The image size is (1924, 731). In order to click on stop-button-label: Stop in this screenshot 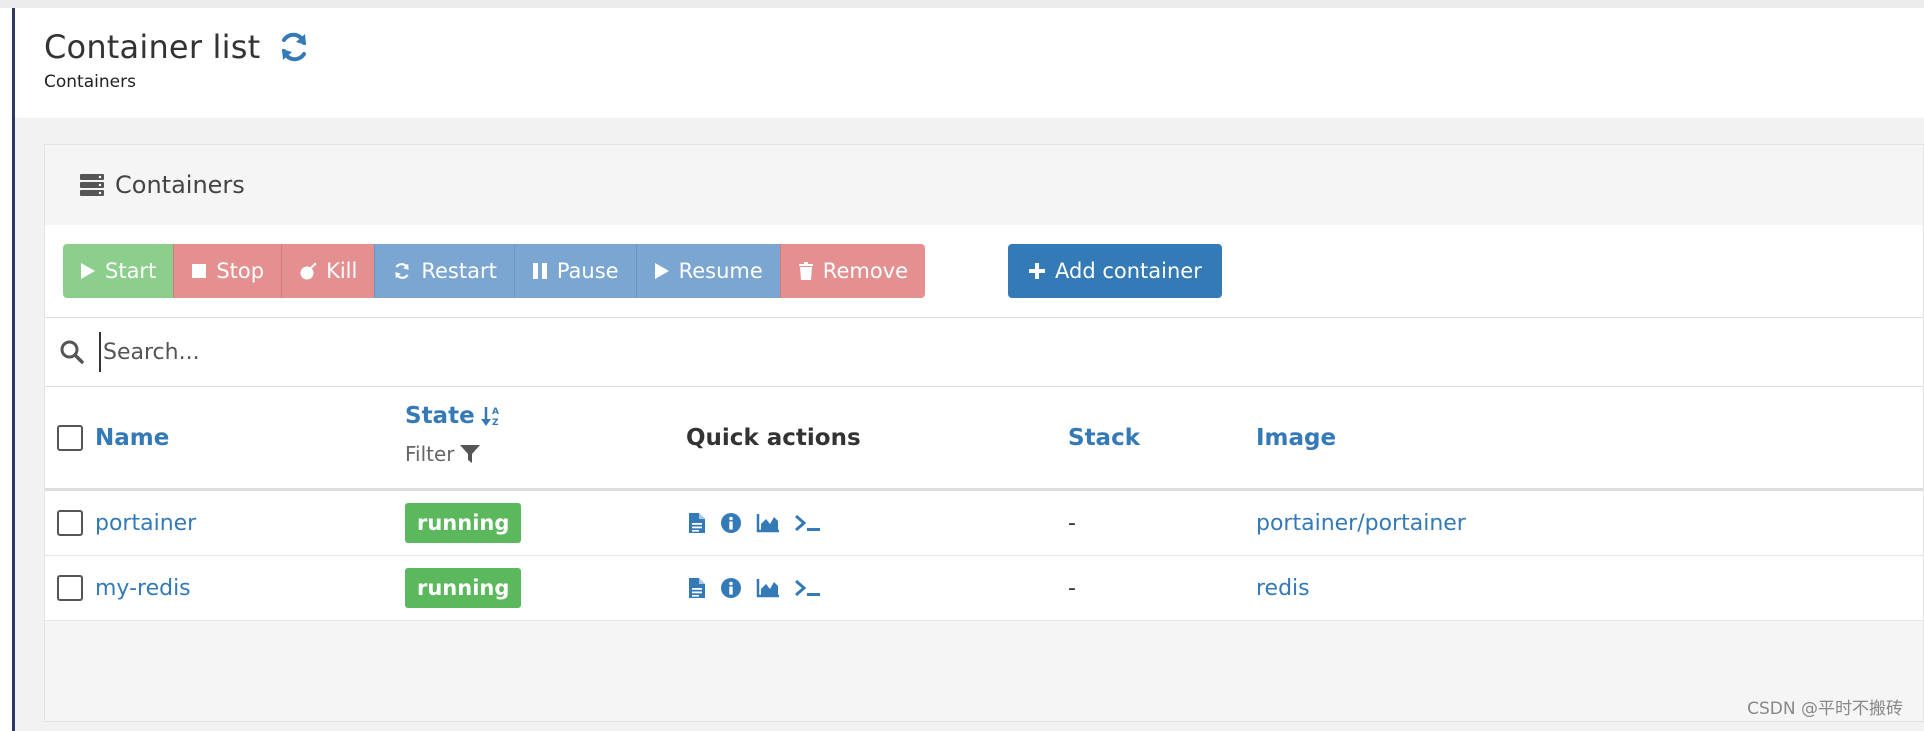, I will do `click(240, 271)`.